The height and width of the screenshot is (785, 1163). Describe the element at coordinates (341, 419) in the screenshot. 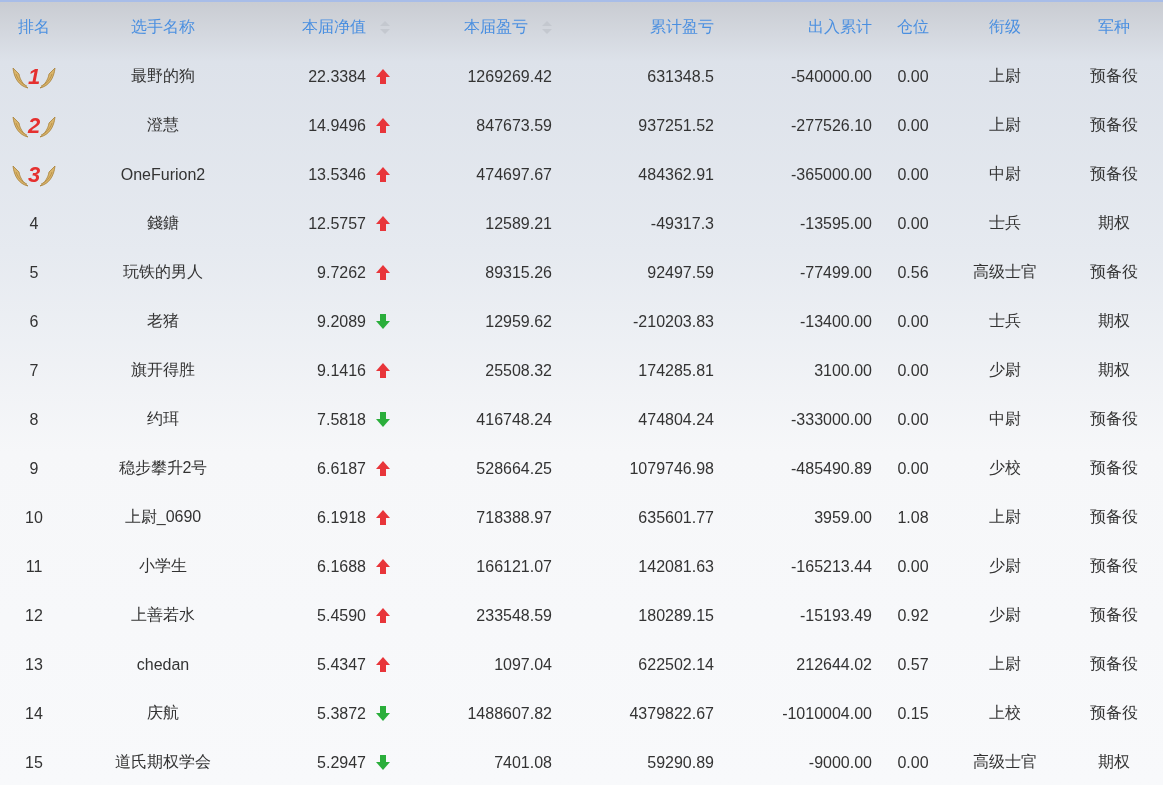

I see `table-cell: 7.5818` at that location.